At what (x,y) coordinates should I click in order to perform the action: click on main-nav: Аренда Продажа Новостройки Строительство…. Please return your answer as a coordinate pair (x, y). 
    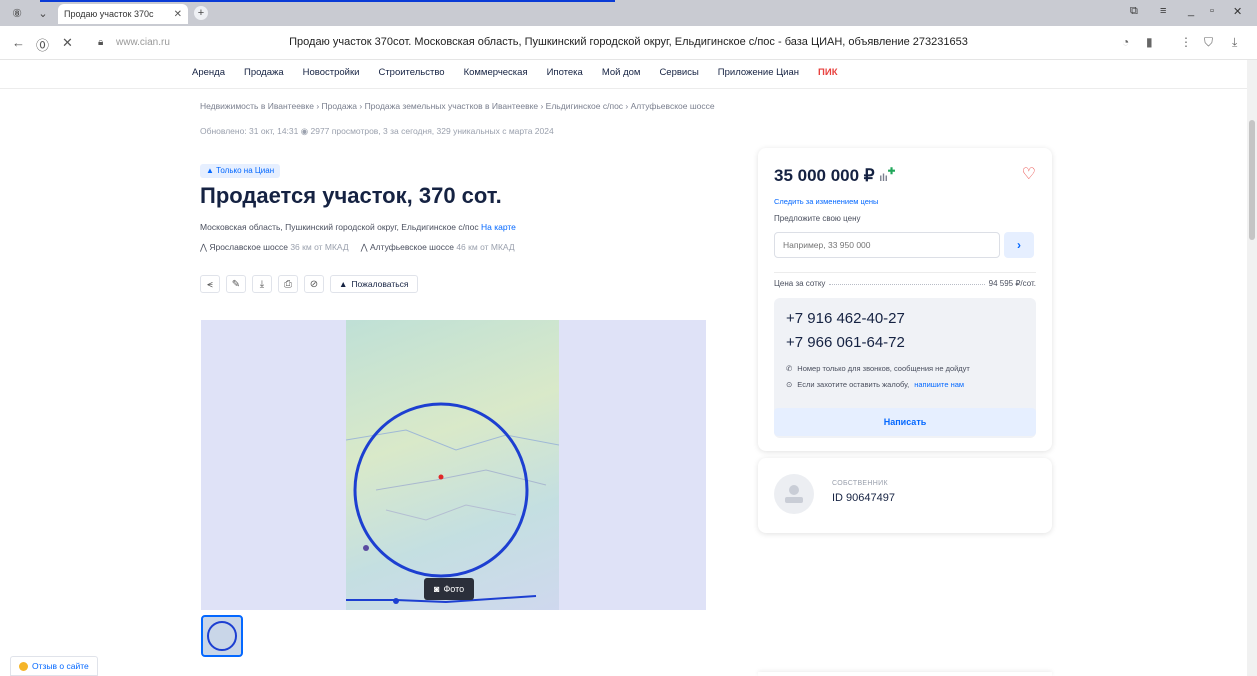
    Looking at the image, I should click on (515, 72).